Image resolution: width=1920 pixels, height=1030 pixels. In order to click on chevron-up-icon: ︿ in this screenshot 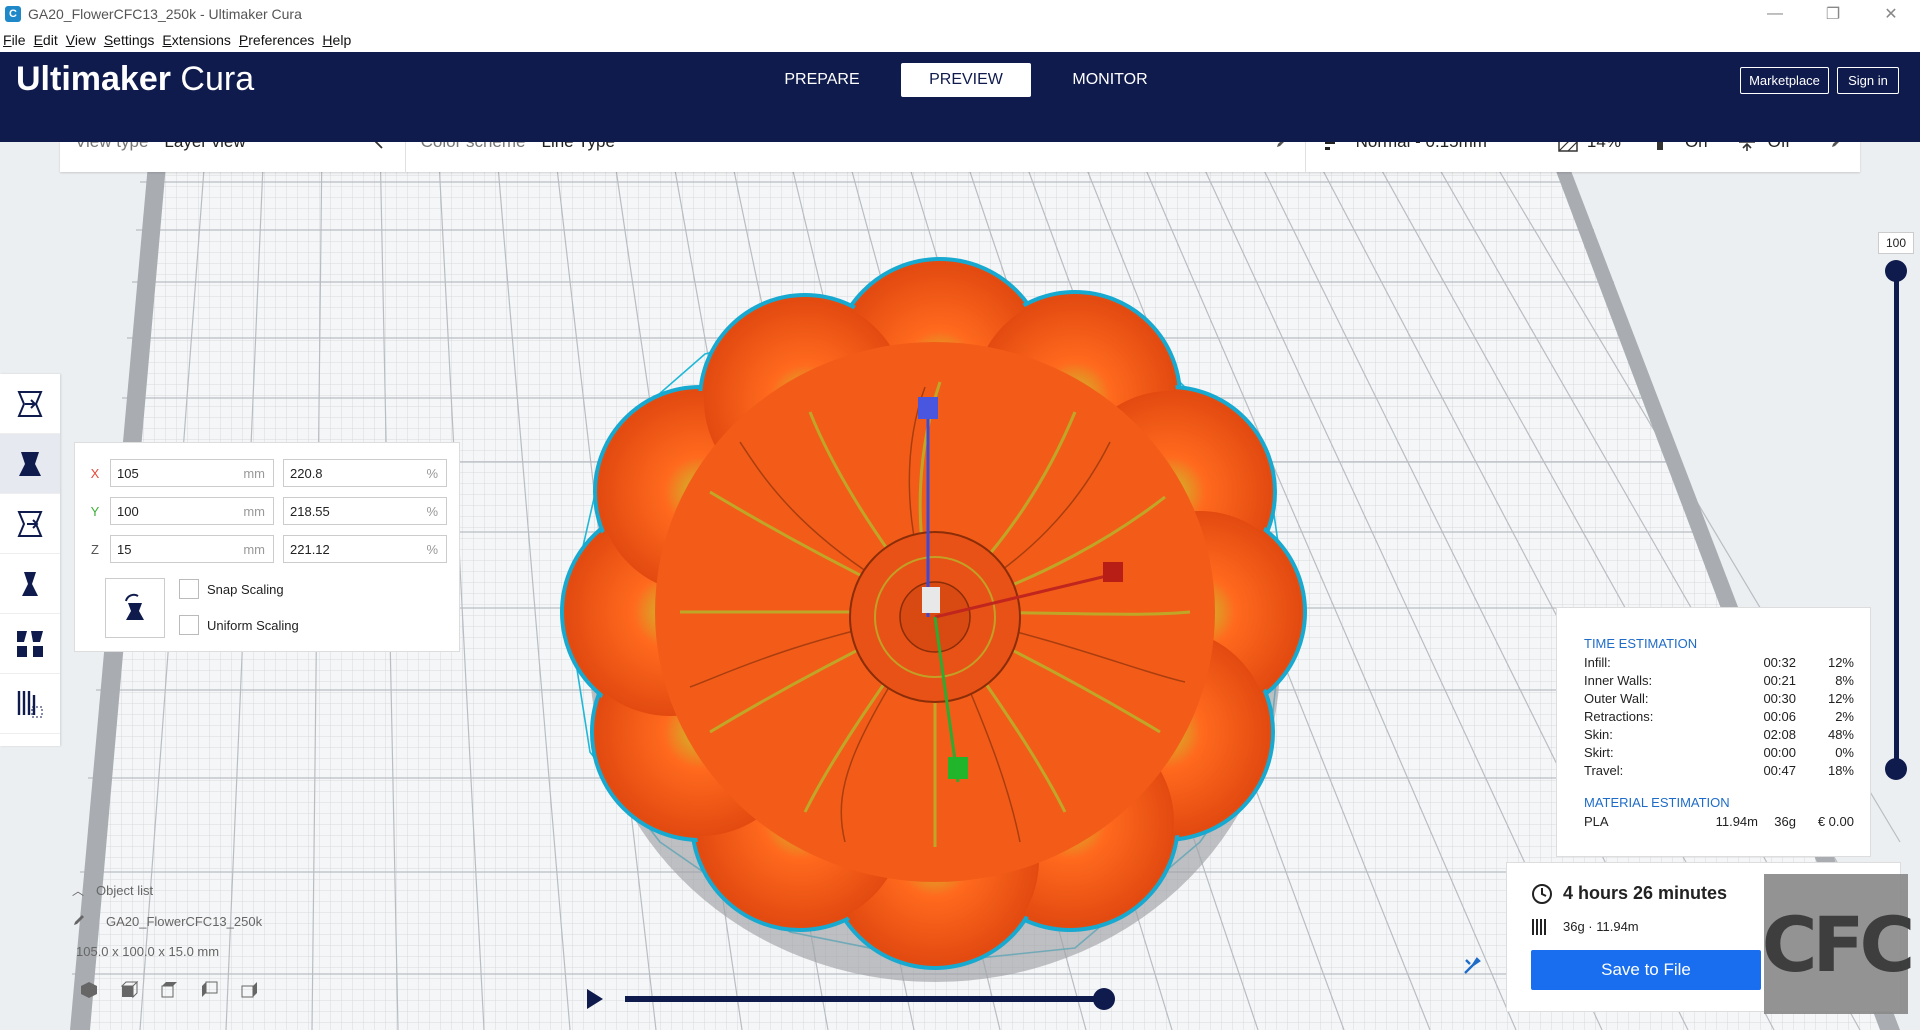, I will do `click(78, 890)`.